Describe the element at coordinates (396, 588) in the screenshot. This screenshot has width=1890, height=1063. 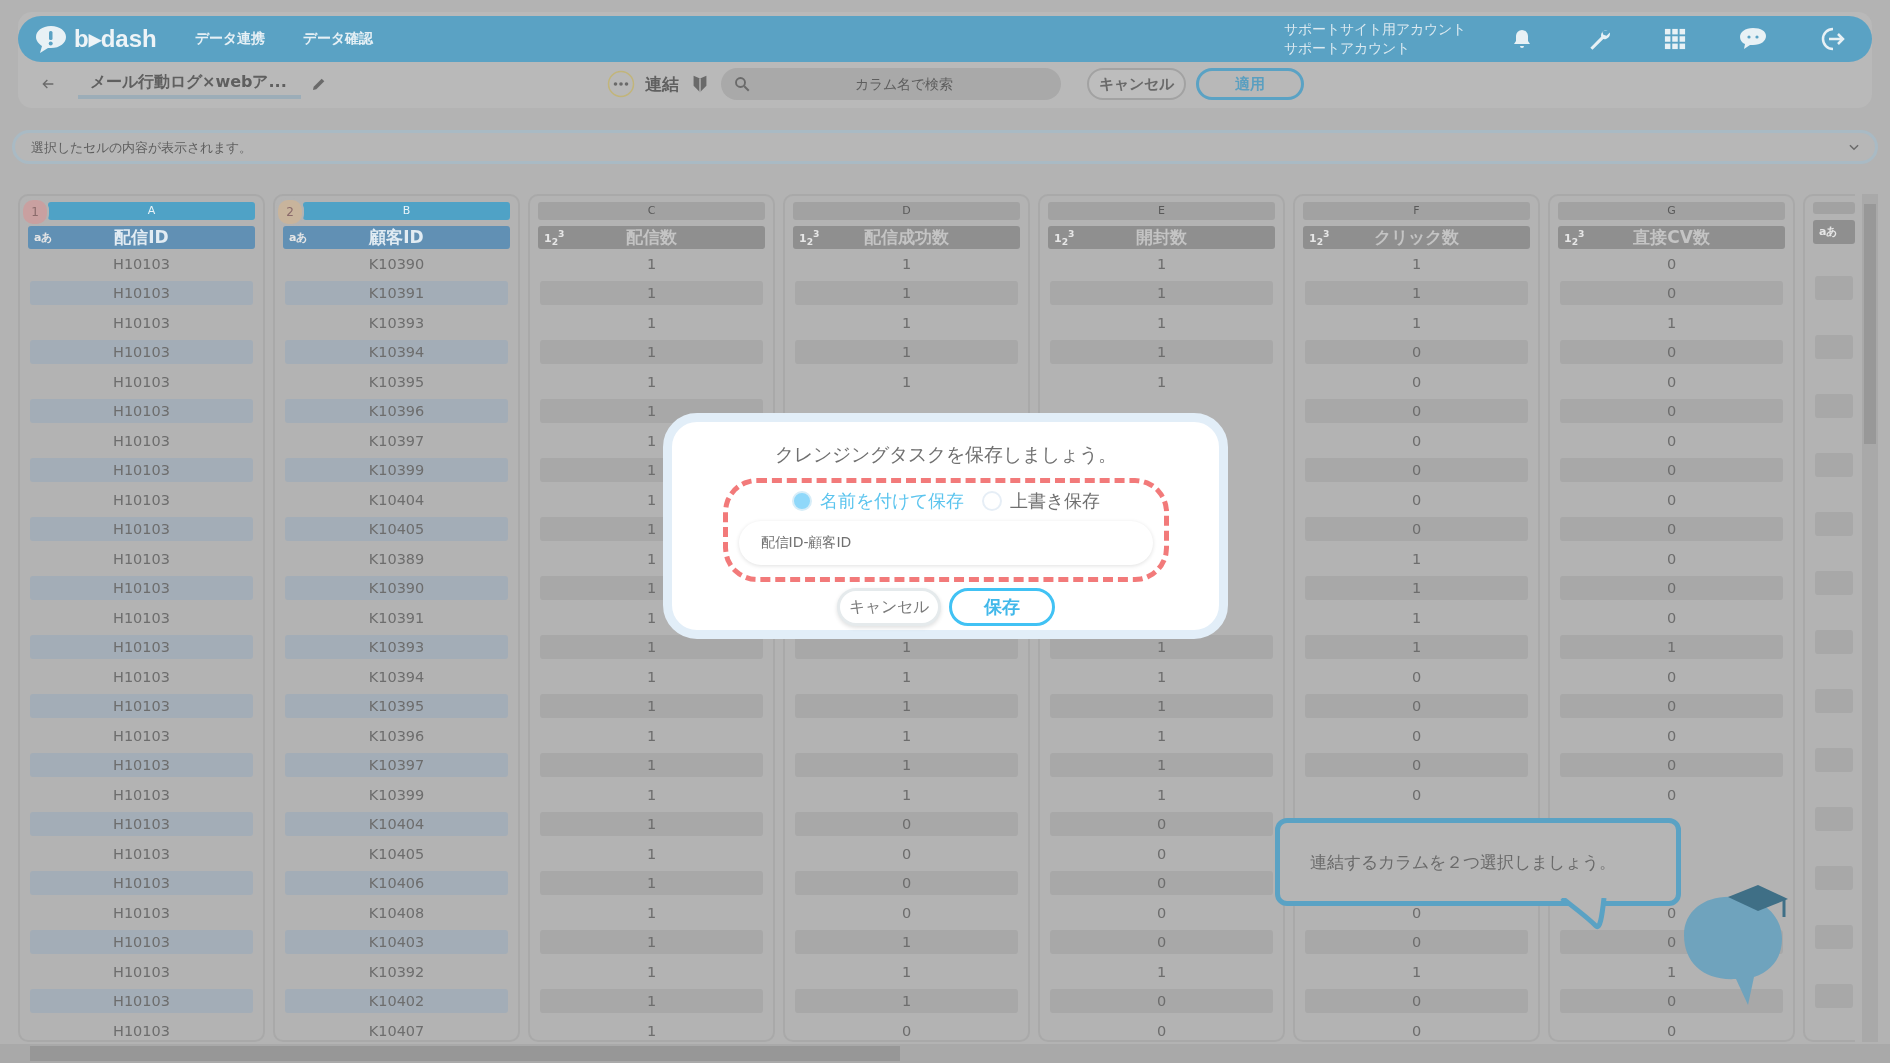
I see `table-cell: K10390` at that location.